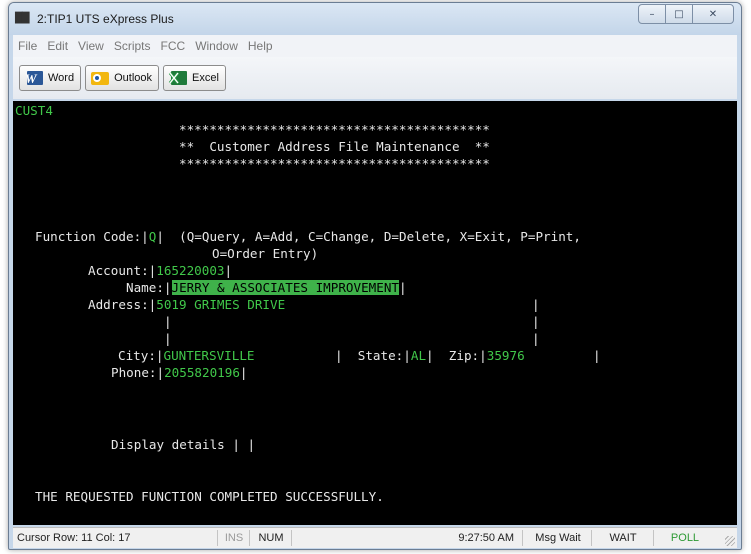 This screenshot has height=554, width=751. Describe the element at coordinates (168, 444) in the screenshot. I see `details-label: Display details` at that location.